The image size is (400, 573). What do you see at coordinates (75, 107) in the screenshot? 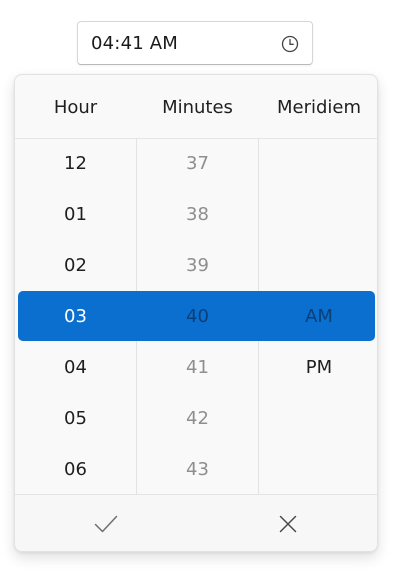
I see `hour-header: Hour` at bounding box center [75, 107].